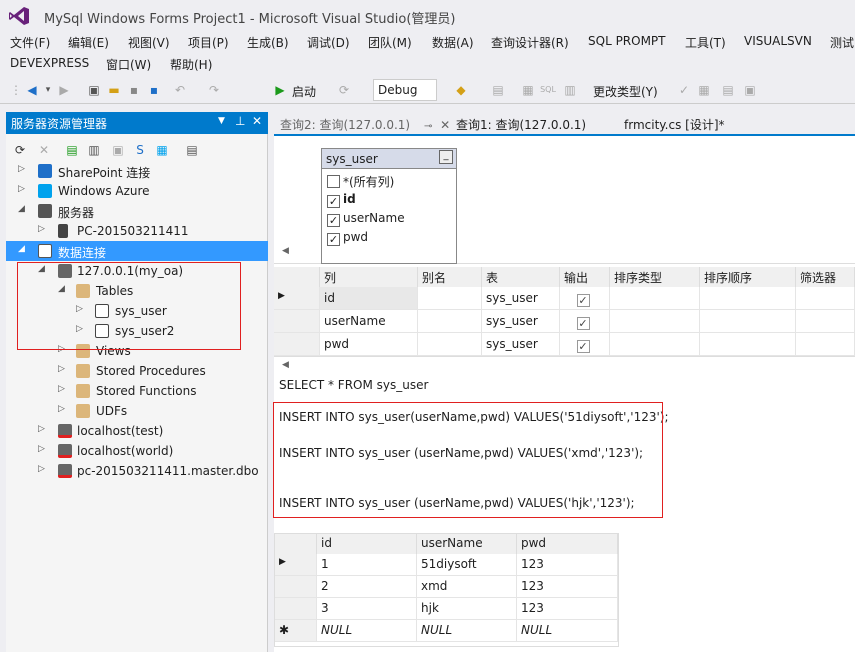  What do you see at coordinates (585, 277) in the screenshot?
I see `column-header: 输出` at bounding box center [585, 277].